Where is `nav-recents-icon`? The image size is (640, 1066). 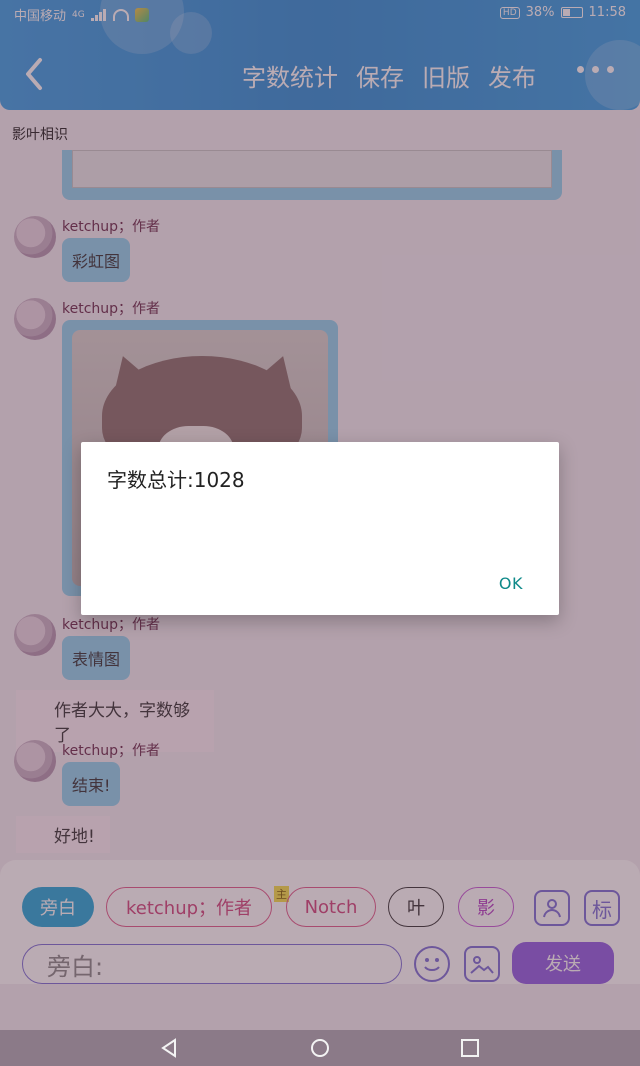
nav-recents-icon is located at coordinates (470, 1048).